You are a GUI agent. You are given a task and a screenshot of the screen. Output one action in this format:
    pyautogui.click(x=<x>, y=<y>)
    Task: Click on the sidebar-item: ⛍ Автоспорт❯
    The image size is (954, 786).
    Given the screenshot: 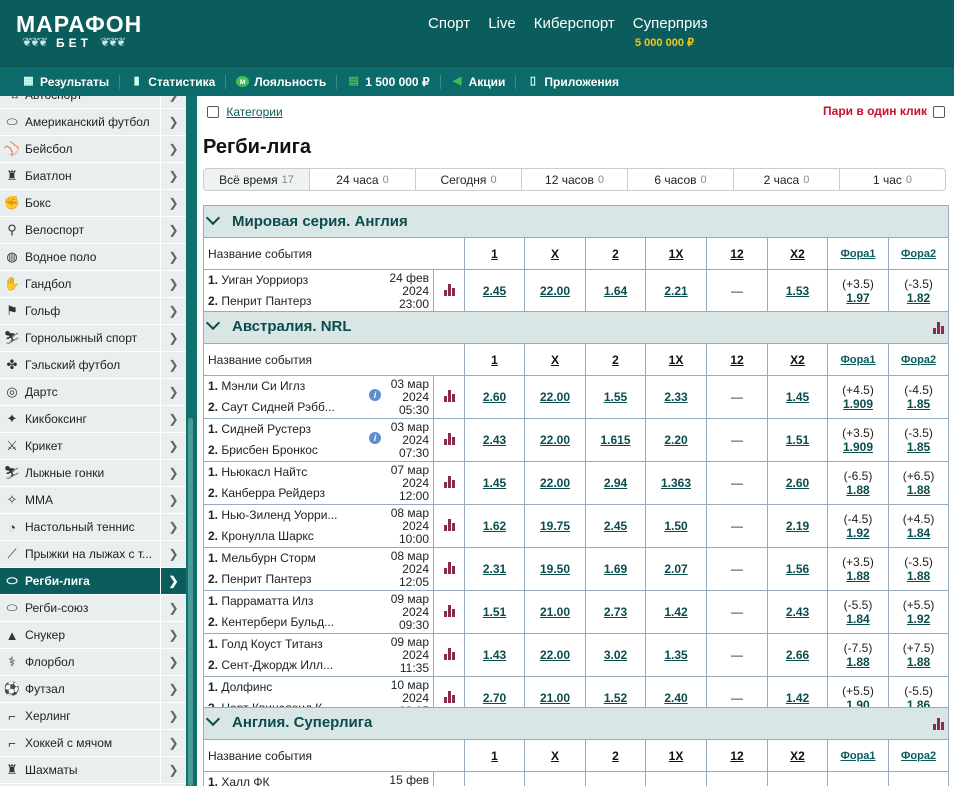 What is the action you would take?
    pyautogui.click(x=93, y=102)
    